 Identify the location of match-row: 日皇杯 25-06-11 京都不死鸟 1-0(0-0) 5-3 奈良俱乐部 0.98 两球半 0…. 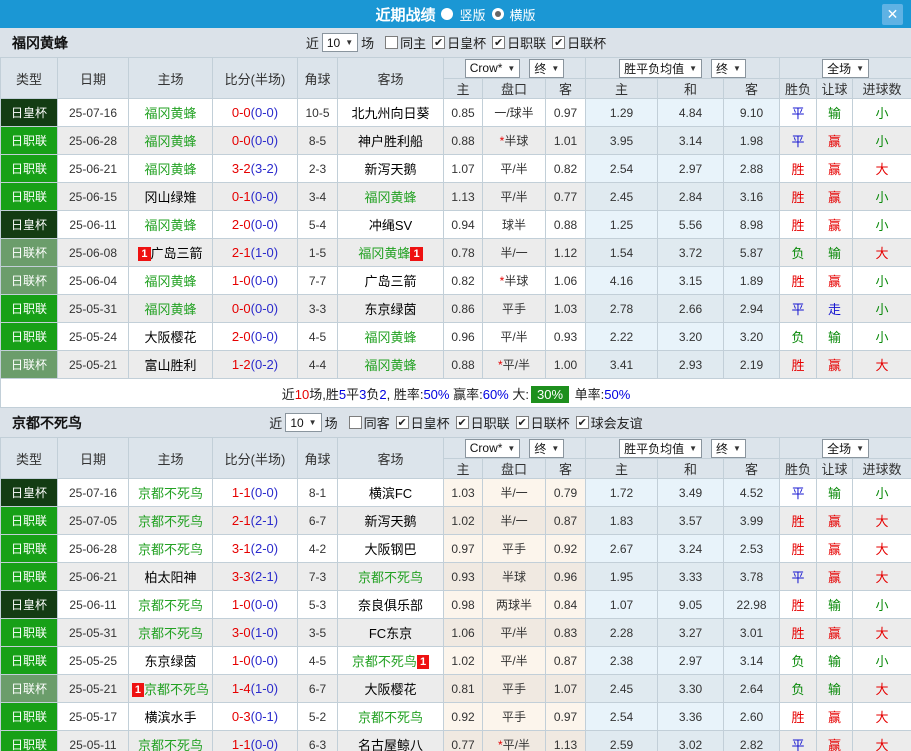
(455, 604).